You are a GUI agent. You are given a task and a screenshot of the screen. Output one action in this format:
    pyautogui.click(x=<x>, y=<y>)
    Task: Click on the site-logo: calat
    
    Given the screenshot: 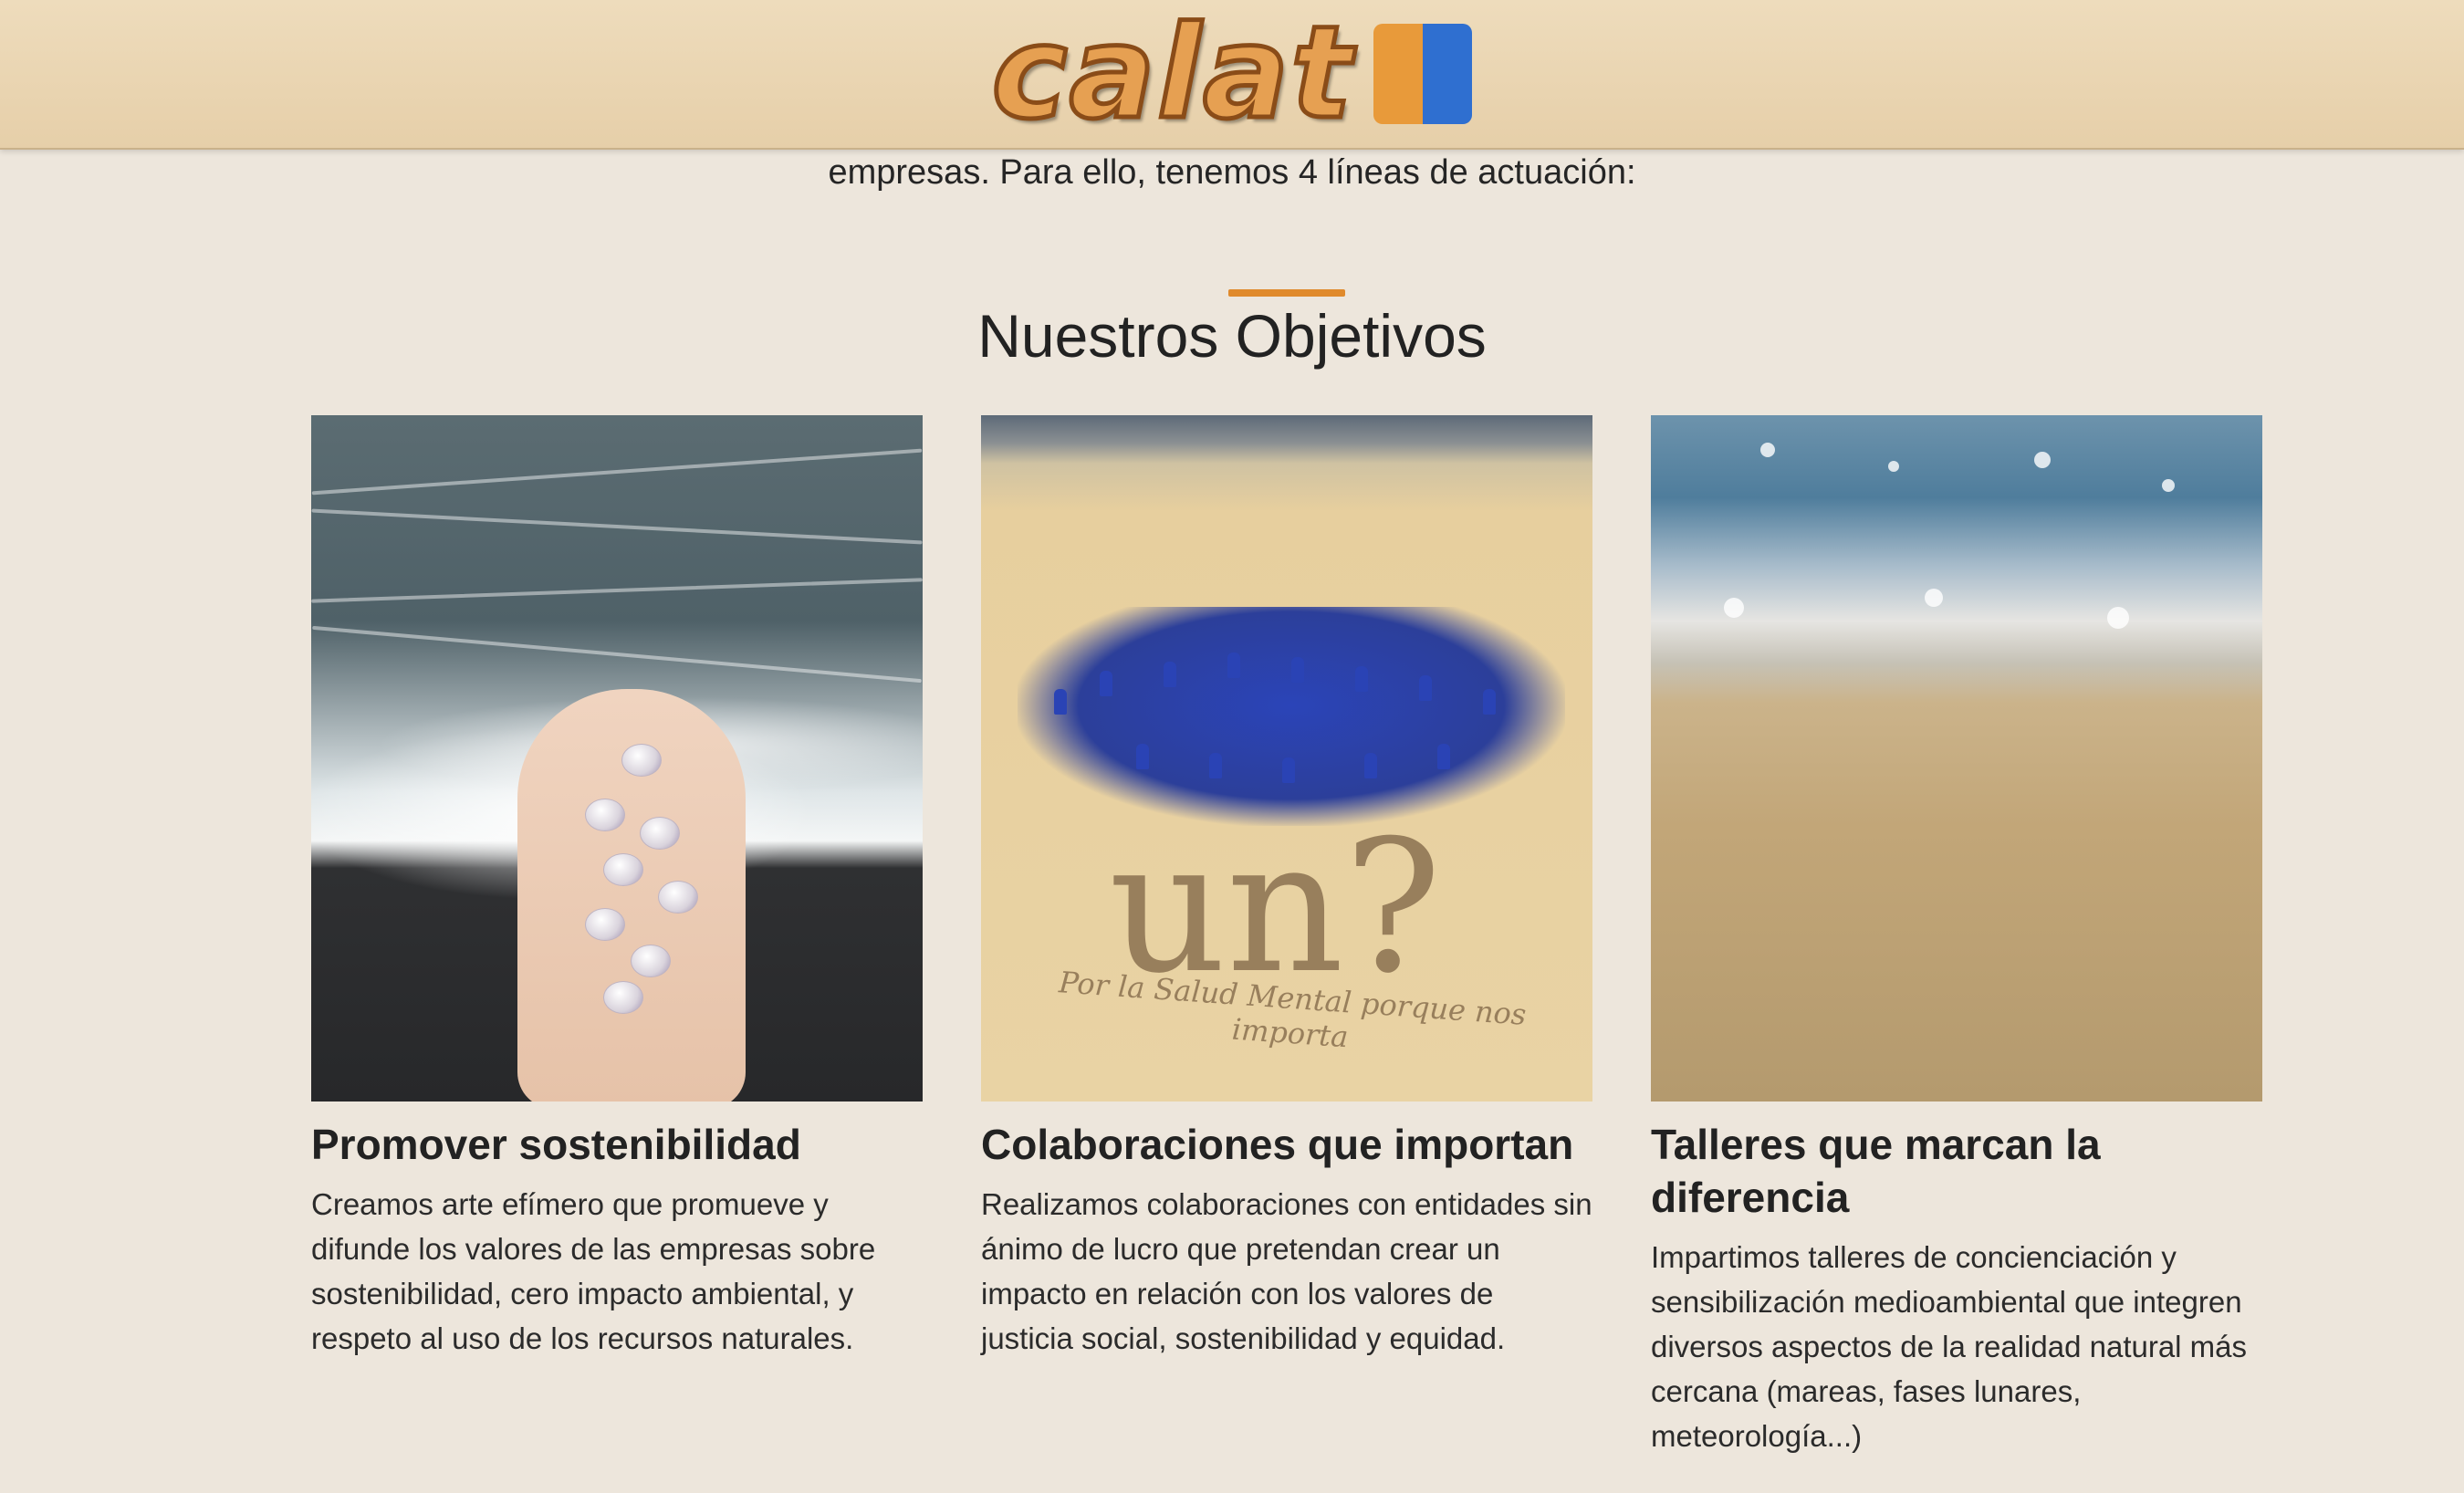 What is the action you would take?
    pyautogui.click(x=1231, y=74)
    